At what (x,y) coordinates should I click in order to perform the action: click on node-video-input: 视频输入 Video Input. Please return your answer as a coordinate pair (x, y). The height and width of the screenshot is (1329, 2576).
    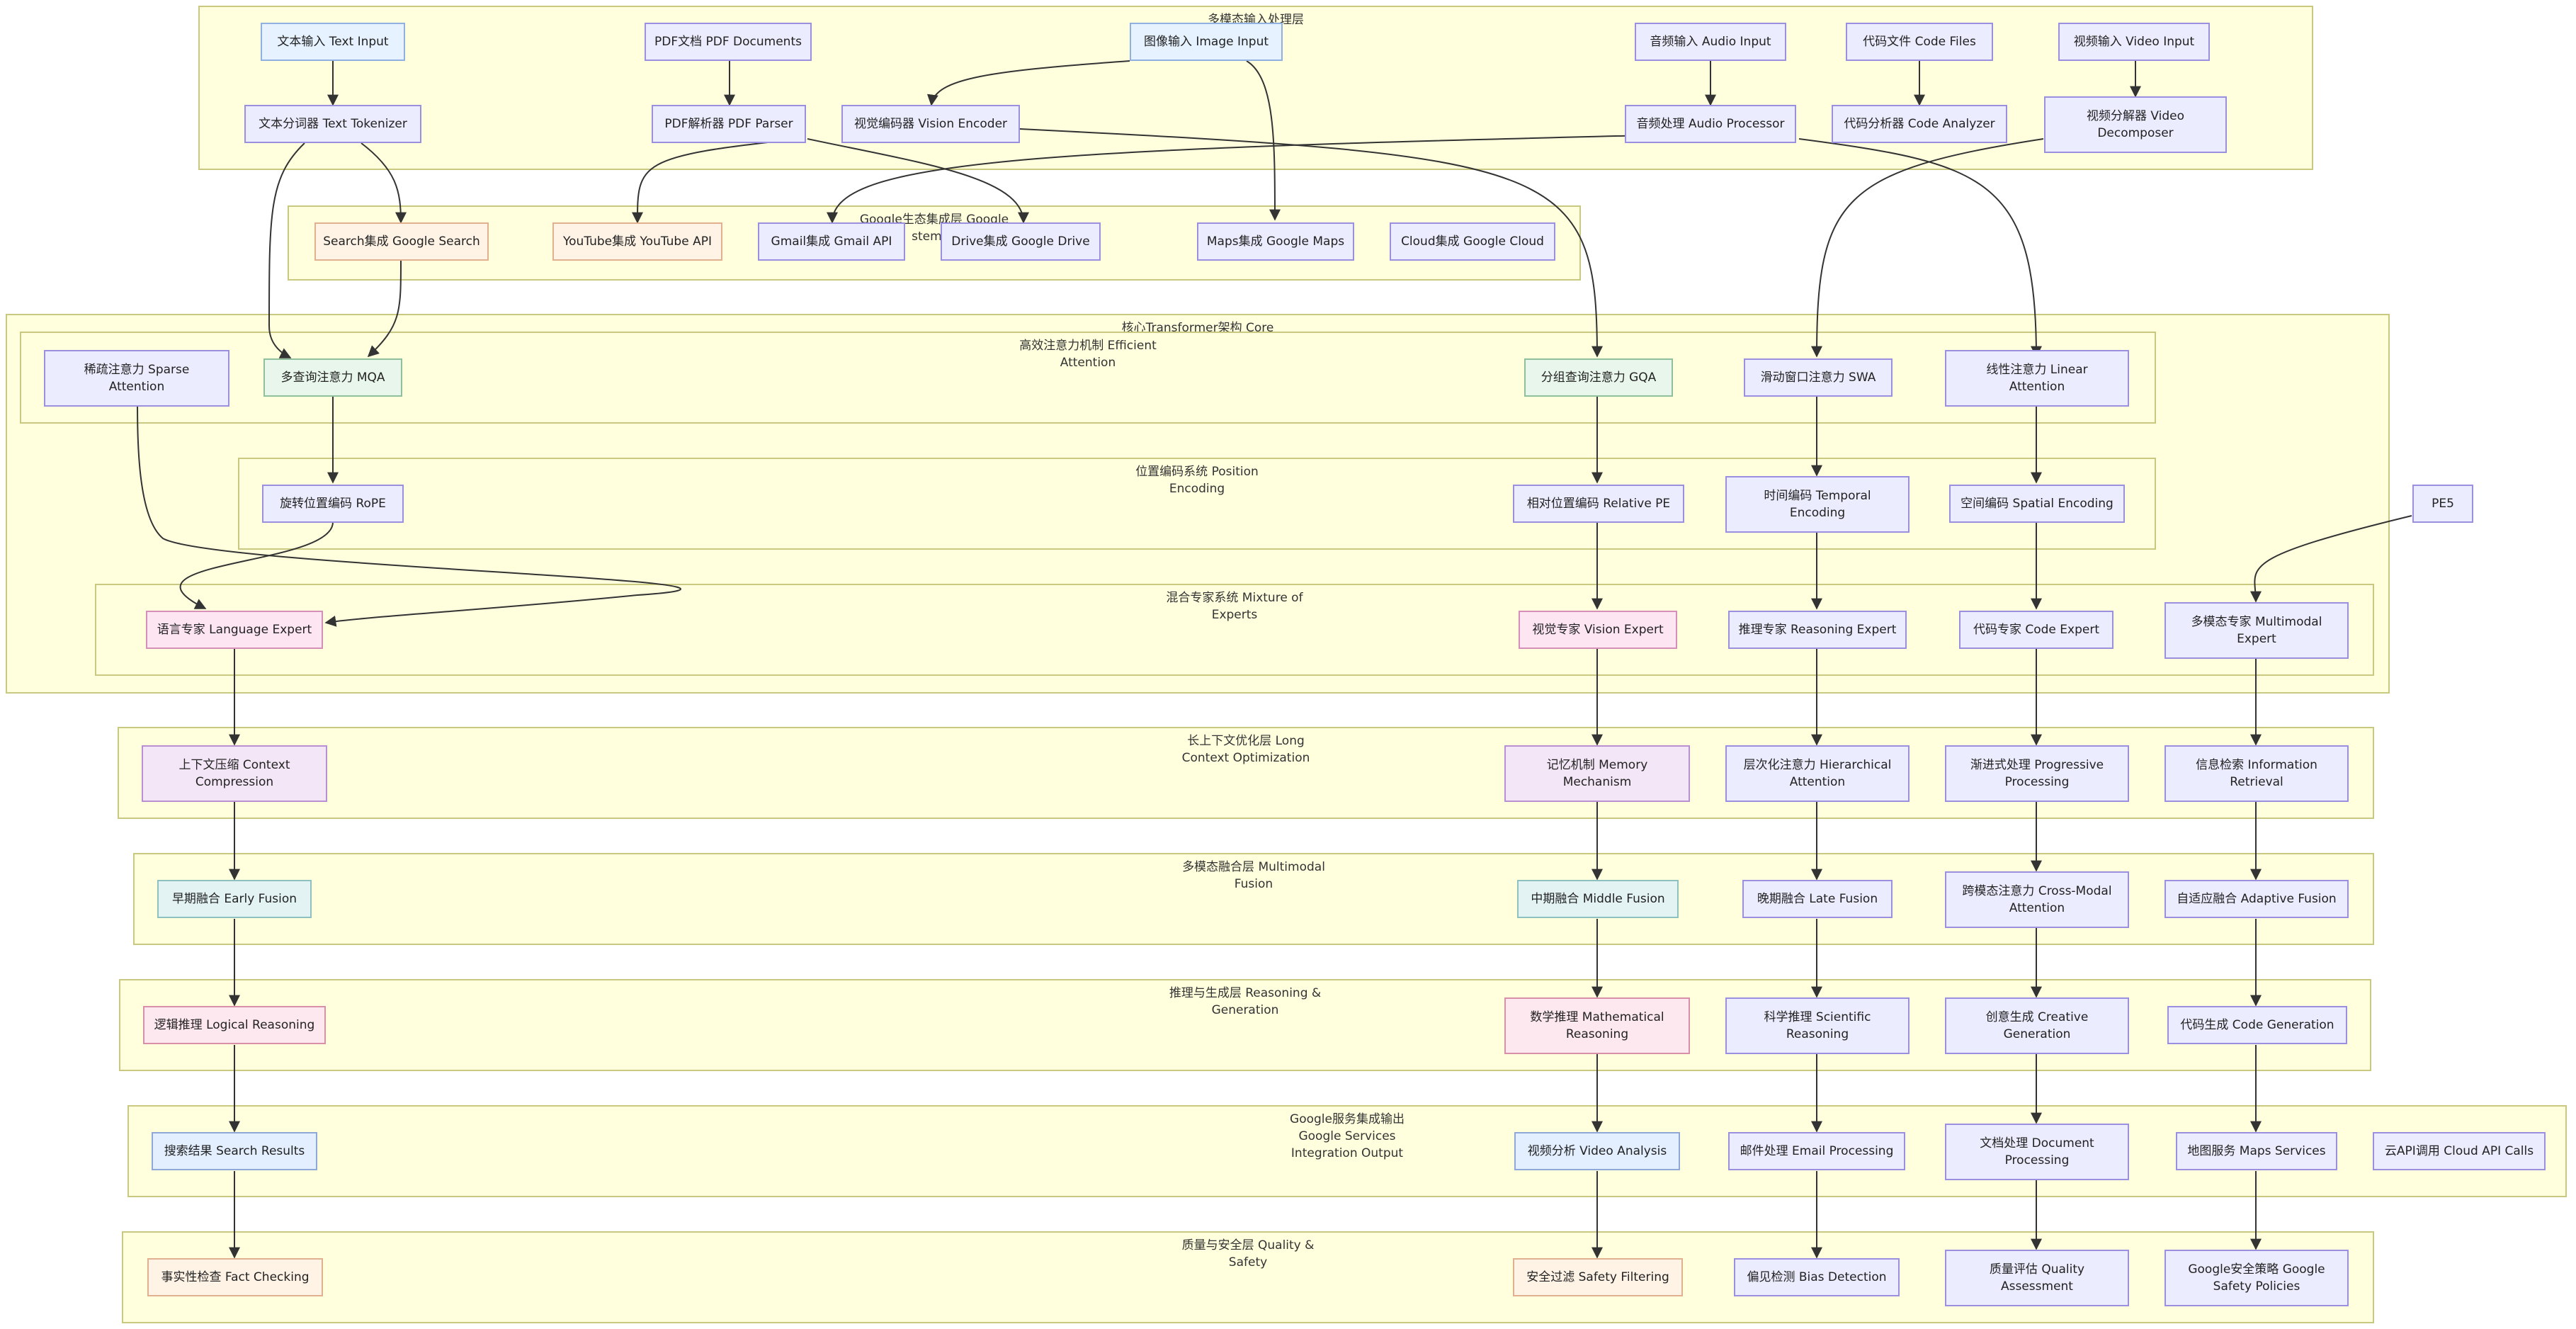
    Looking at the image, I should click on (2134, 42).